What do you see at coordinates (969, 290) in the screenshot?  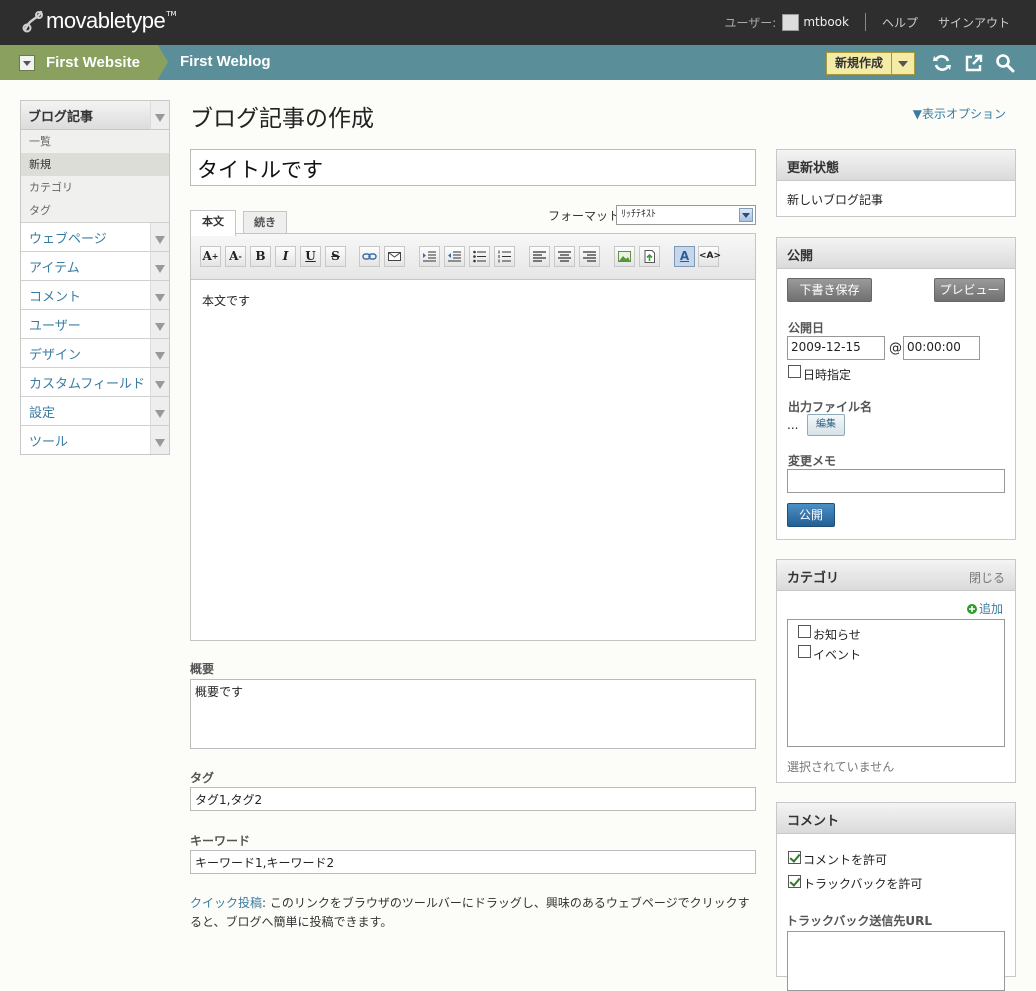 I see `preview-button: プレビュー` at bounding box center [969, 290].